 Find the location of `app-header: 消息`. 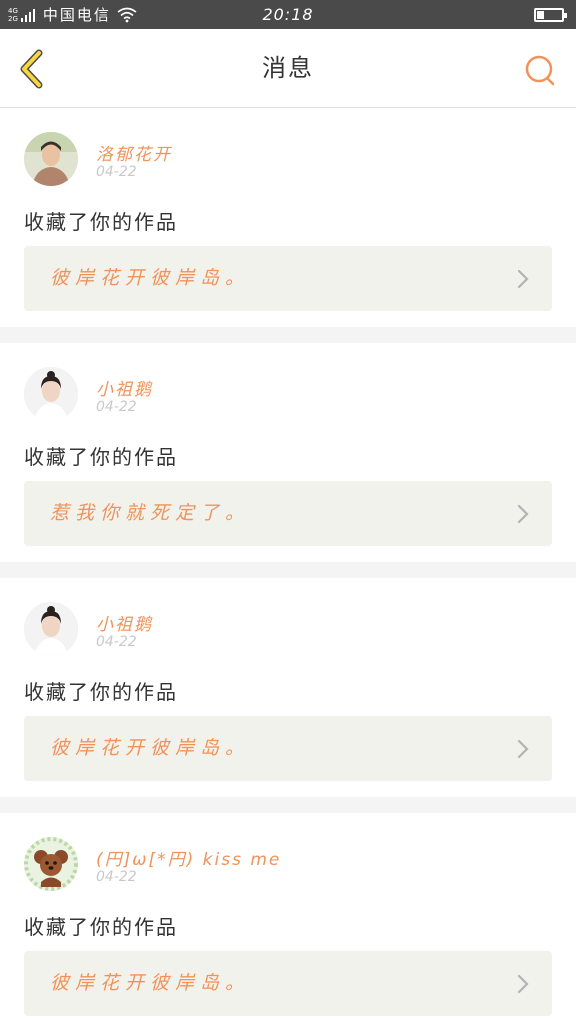

app-header: 消息 is located at coordinates (288, 68).